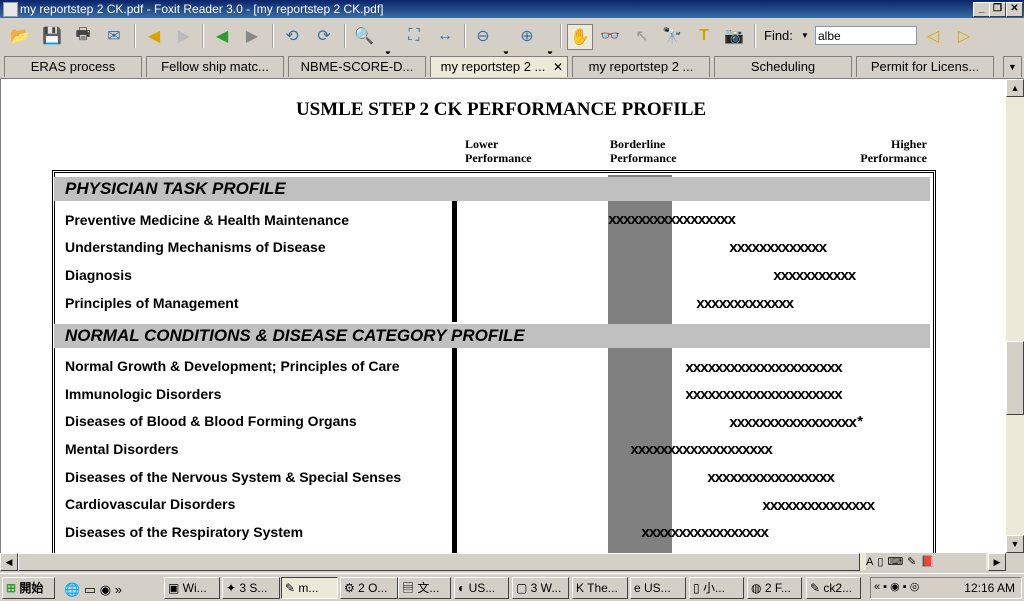  Describe the element at coordinates (150, 504) in the screenshot. I see `row-label: Cardiovascular Disorders` at that location.